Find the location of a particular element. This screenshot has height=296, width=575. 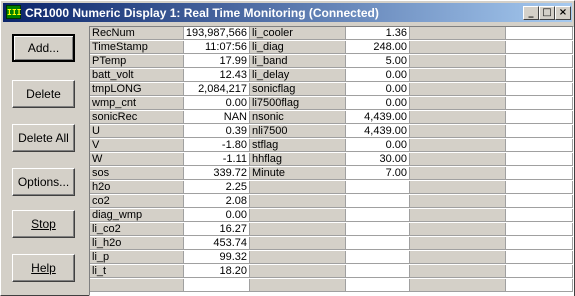

field-value: 2.25 is located at coordinates (217, 187).